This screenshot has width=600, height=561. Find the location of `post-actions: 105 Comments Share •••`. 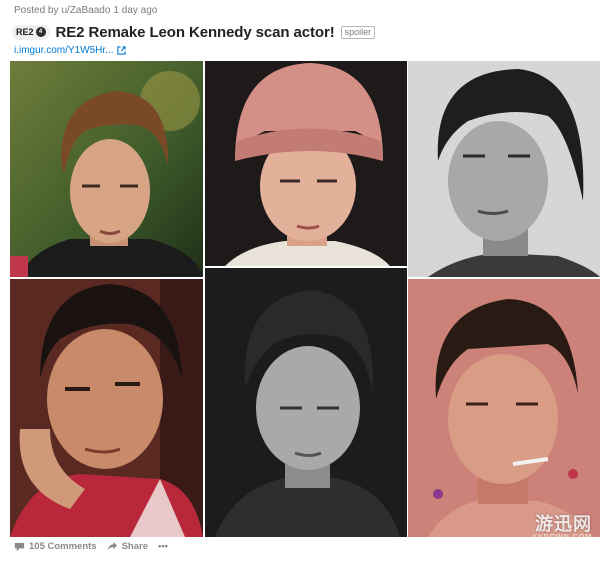

post-actions: 105 Comments Share ••• is located at coordinates (91, 546).